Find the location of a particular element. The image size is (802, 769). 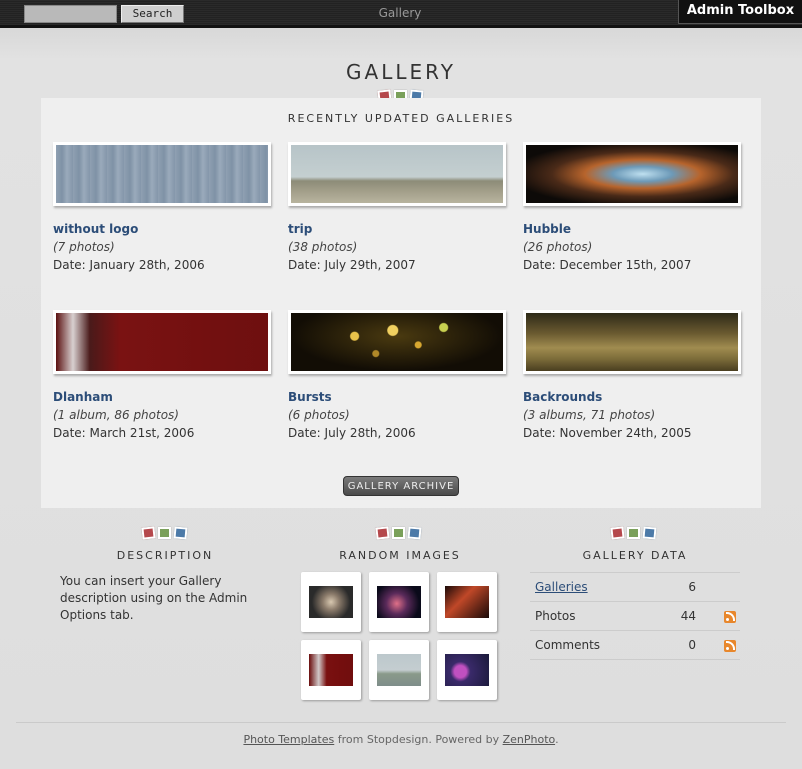

section-heading: RECENTLY UPDATED GALLERIES is located at coordinates (401, 118).